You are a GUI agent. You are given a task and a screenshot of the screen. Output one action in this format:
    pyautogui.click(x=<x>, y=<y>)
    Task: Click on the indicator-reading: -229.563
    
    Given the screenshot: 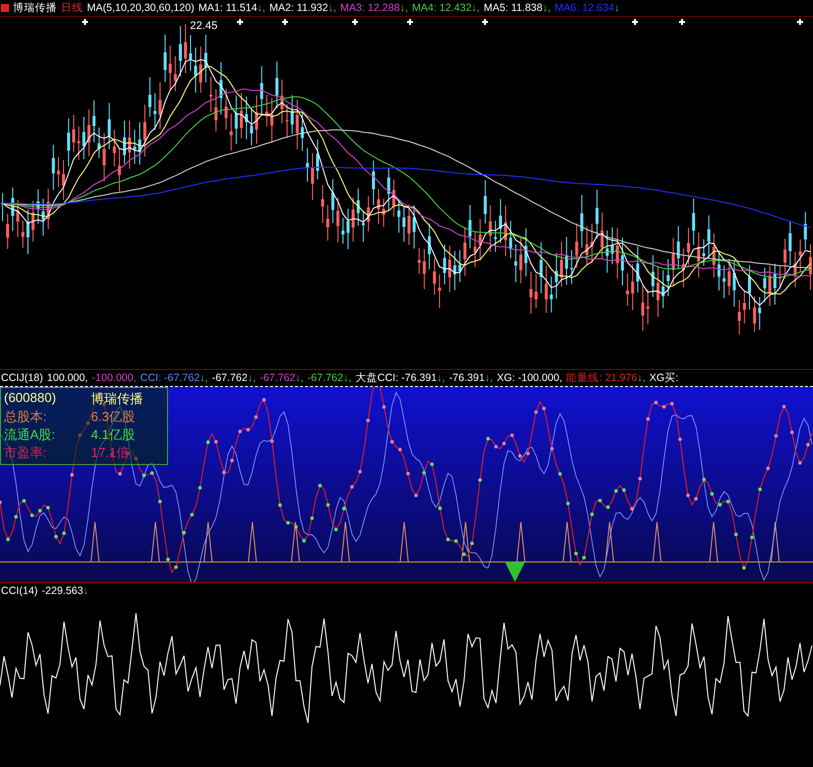 What is the action you would take?
    pyautogui.click(x=63, y=591)
    